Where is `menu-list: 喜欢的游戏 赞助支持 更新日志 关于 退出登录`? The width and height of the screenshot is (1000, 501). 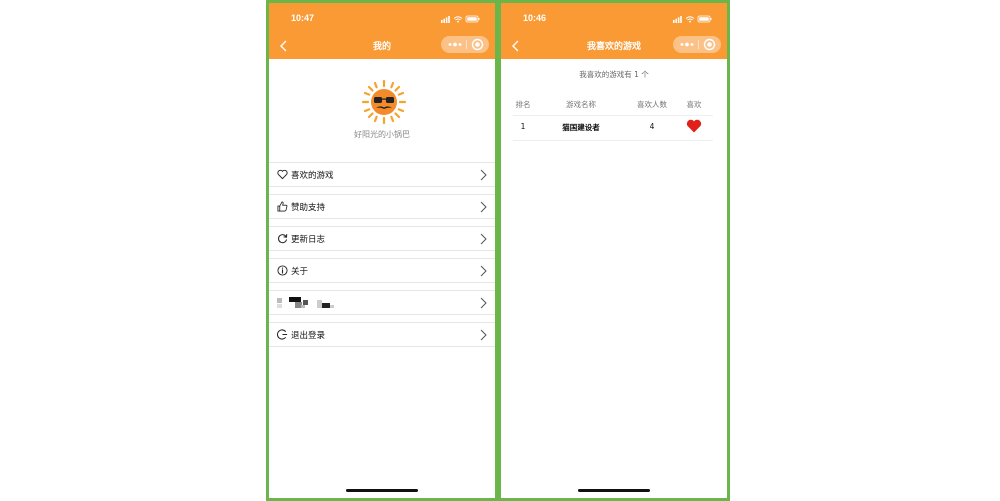
menu-list: 喜欢的游戏 赞助支持 更新日志 关于 退出登录 is located at coordinates (382, 258).